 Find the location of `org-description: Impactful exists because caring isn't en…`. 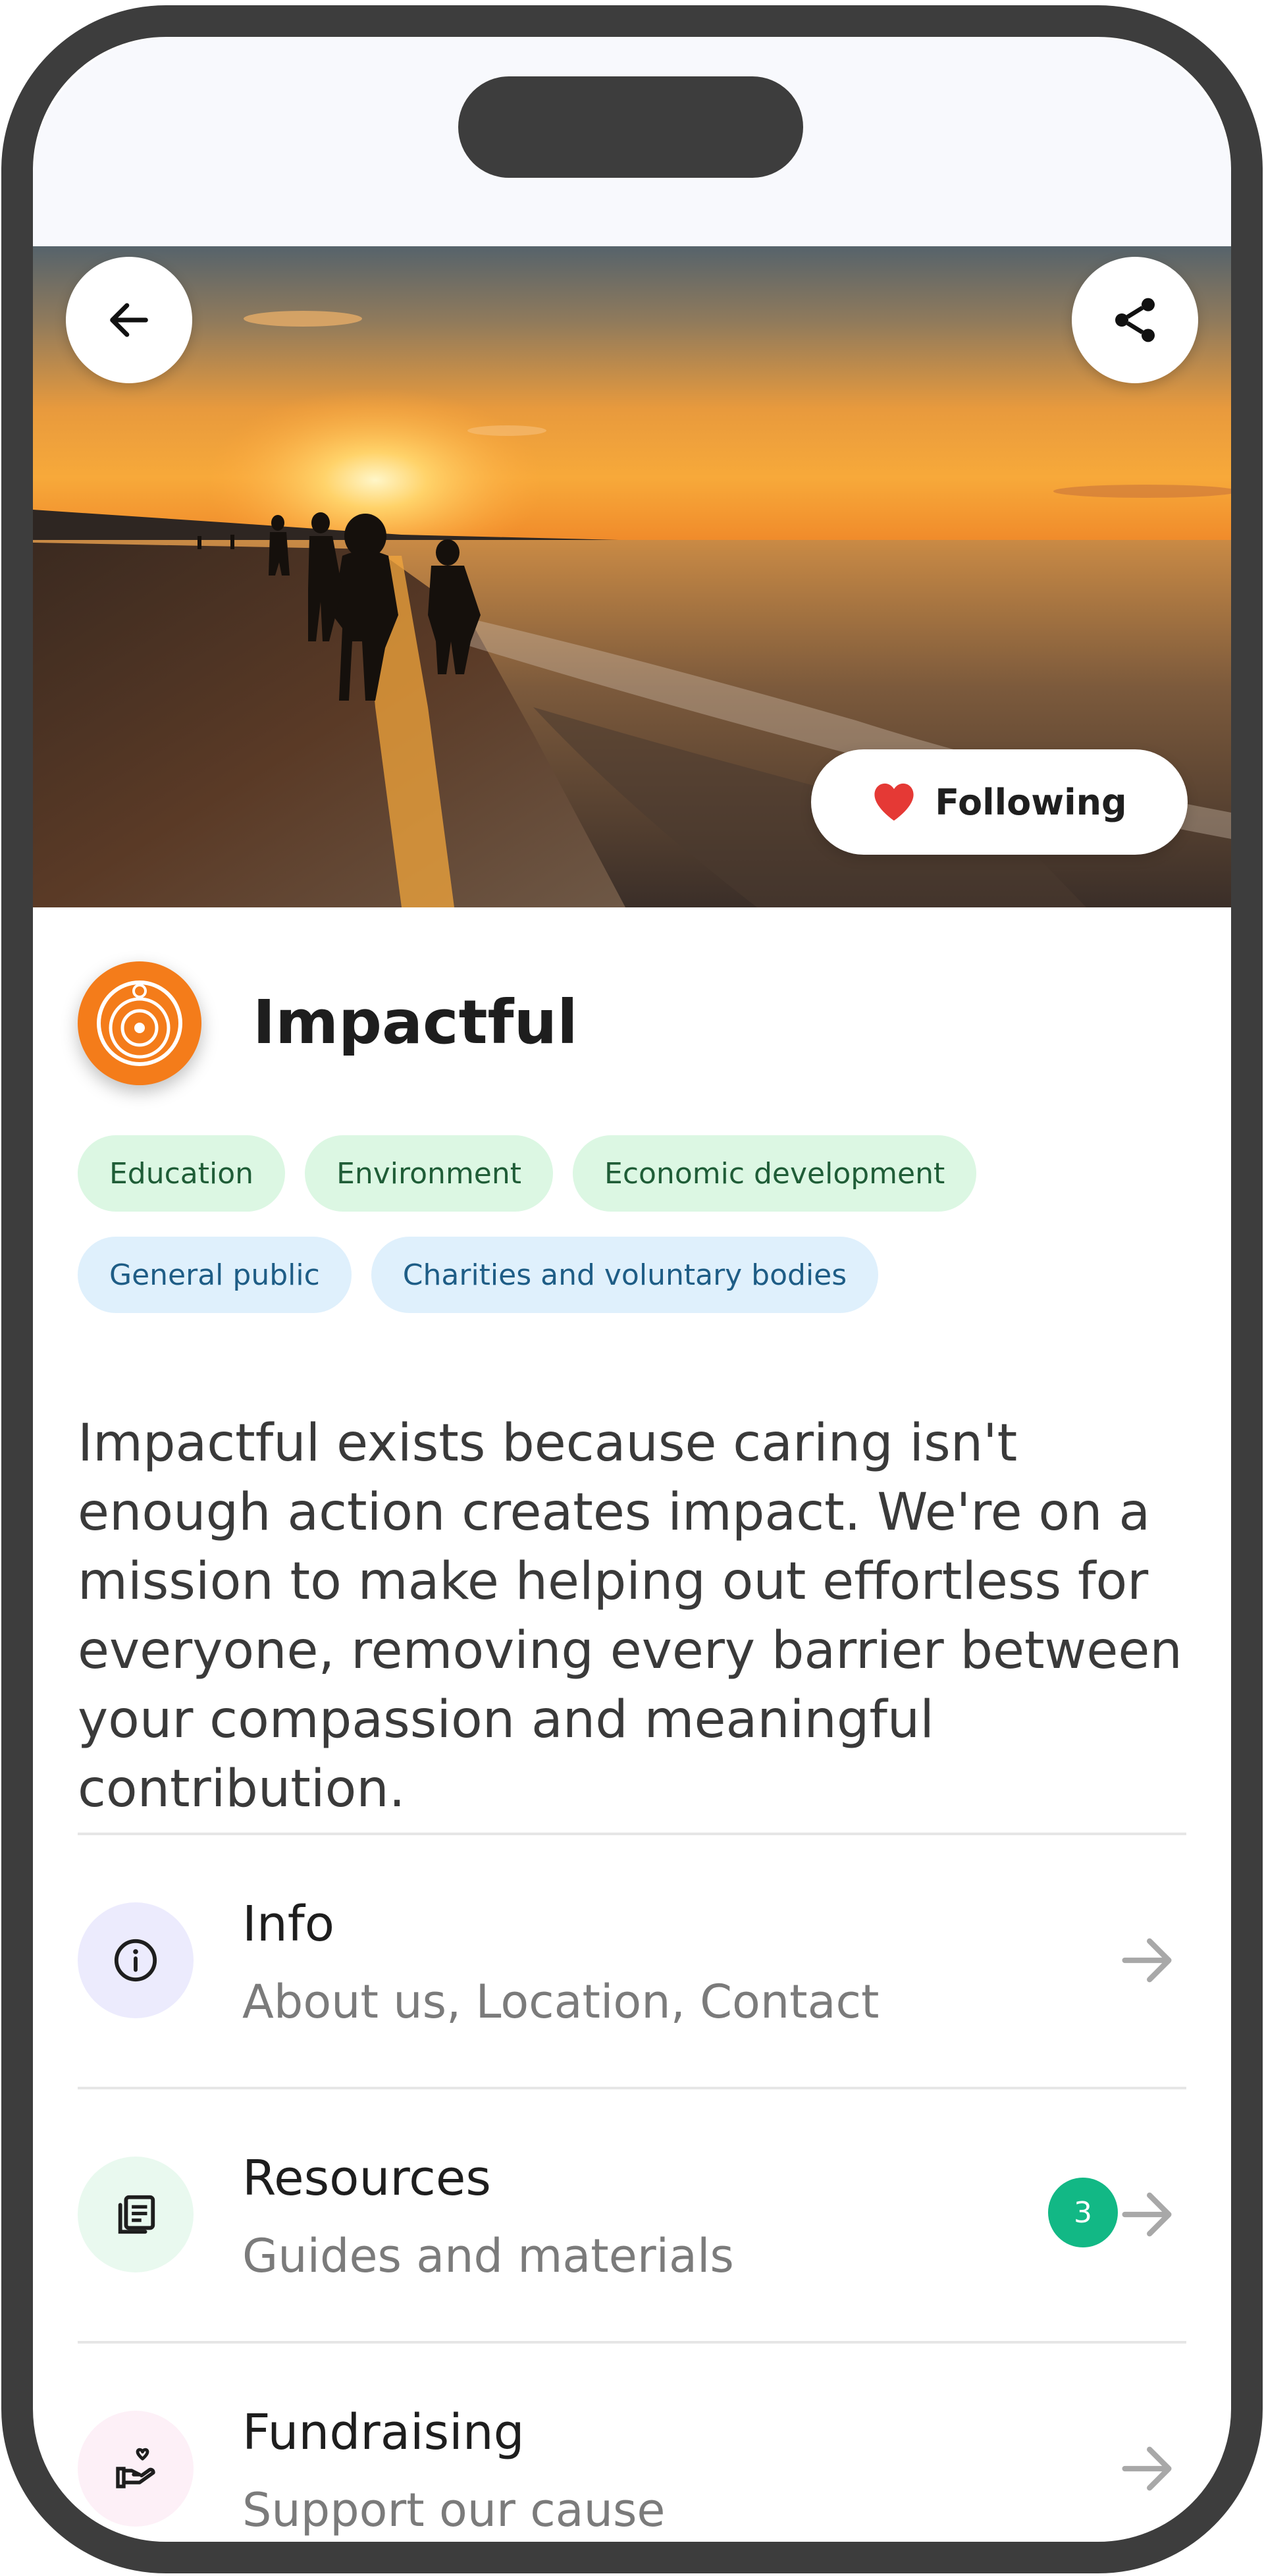

org-description: Impactful exists because caring isn't en… is located at coordinates (630, 1617).